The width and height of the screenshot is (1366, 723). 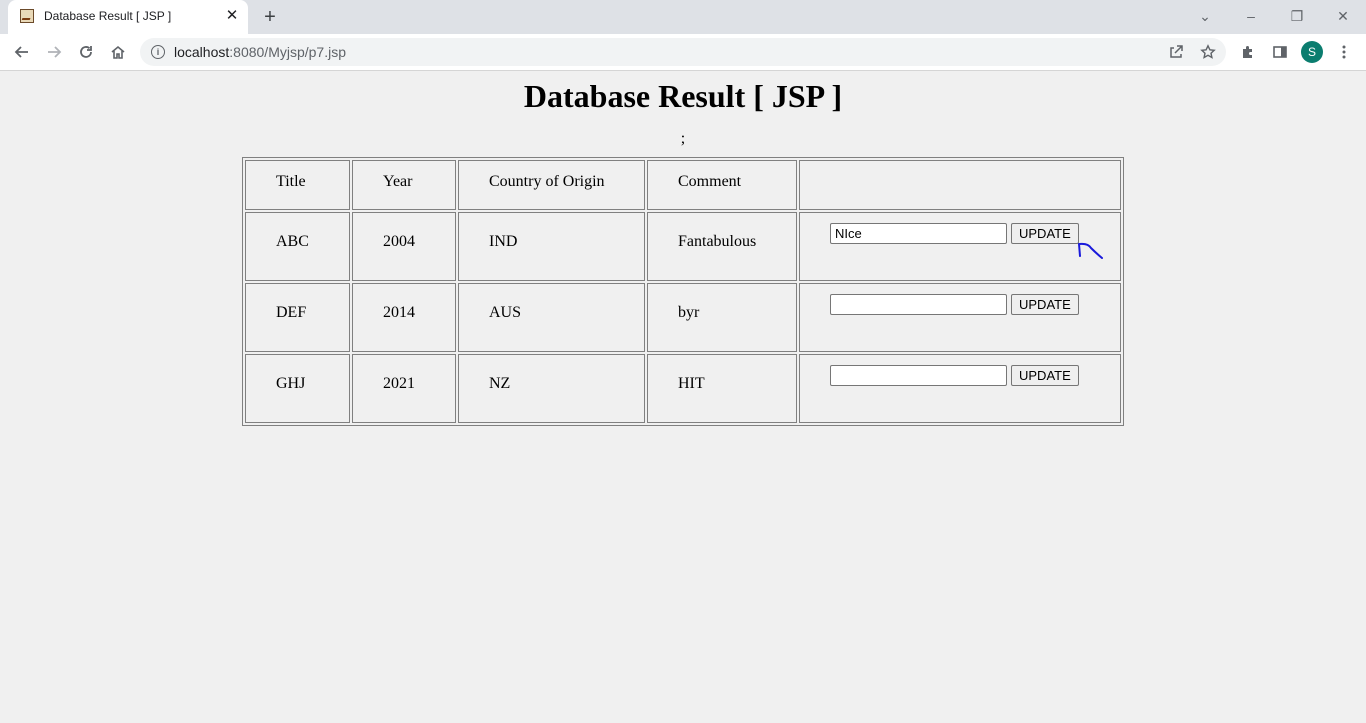 What do you see at coordinates (404, 388) in the screenshot?
I see `cell-year: 2021` at bounding box center [404, 388].